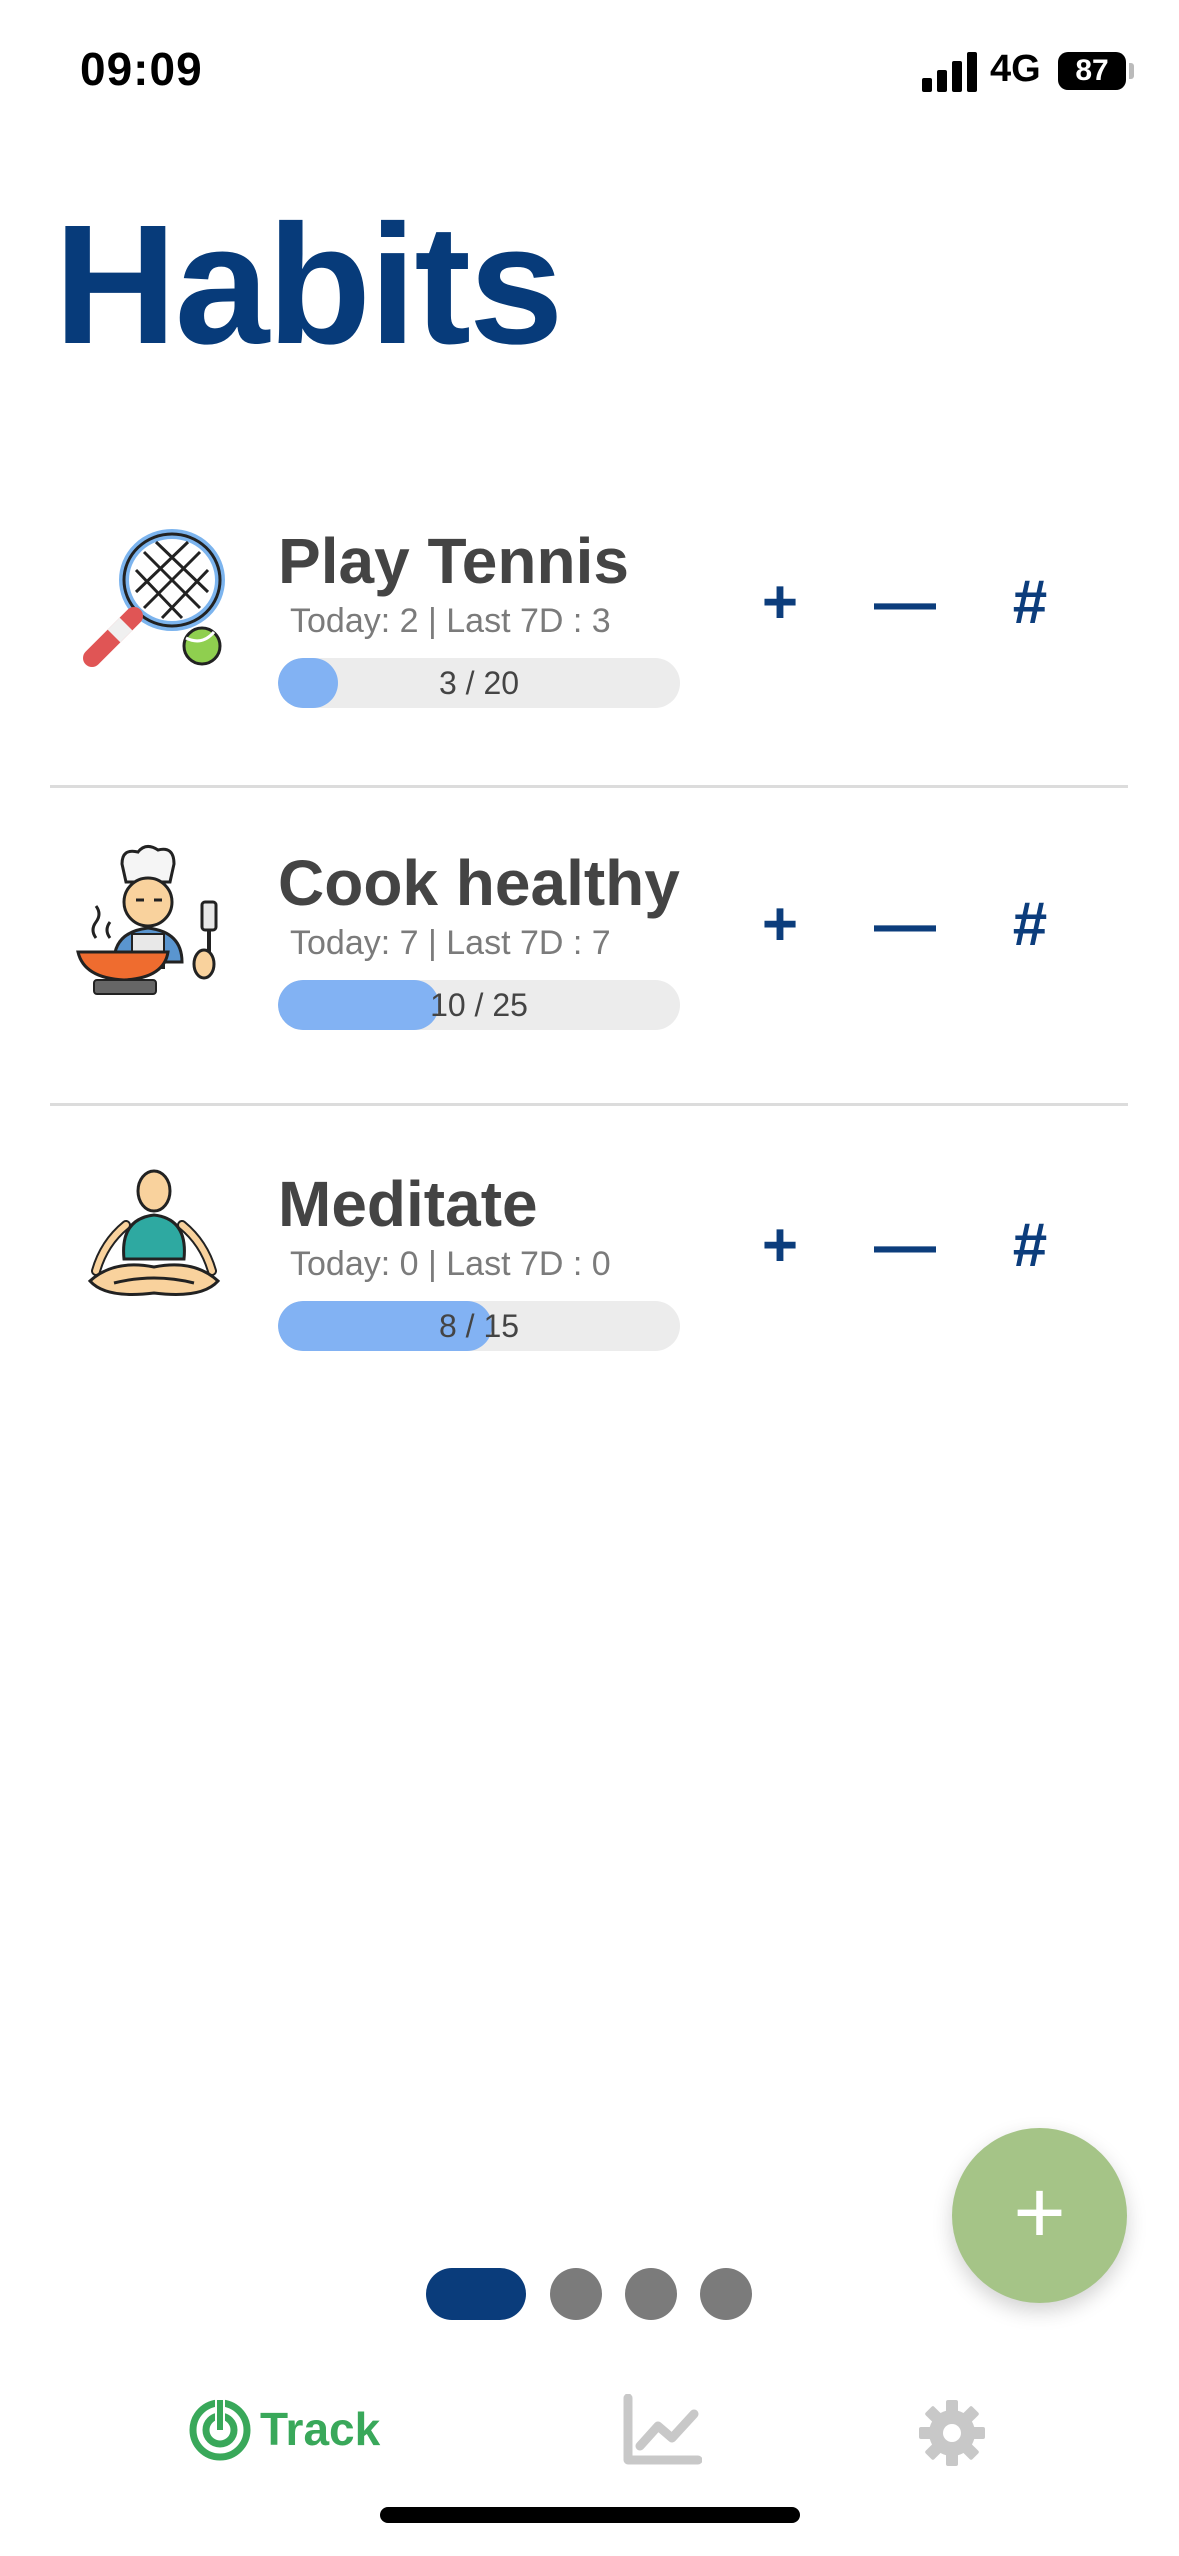 Image resolution: width=1179 pixels, height=2556 pixels. I want to click on chef-cooking-icon, so click(147, 920).